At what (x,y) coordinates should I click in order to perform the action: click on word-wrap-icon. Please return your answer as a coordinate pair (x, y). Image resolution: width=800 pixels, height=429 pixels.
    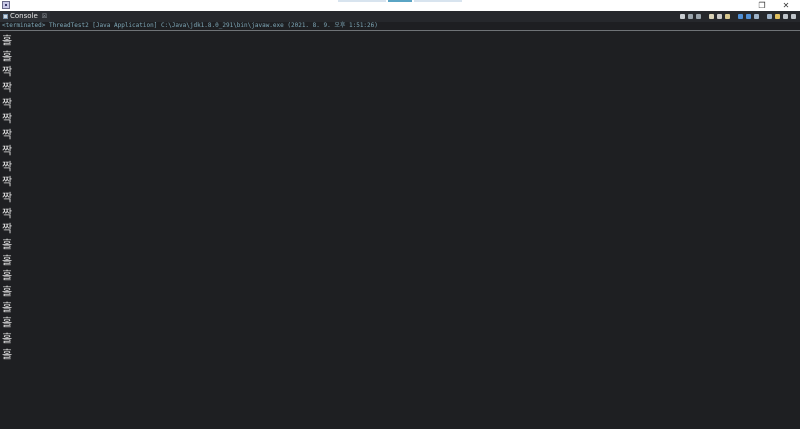
    Looking at the image, I should click on (727, 16).